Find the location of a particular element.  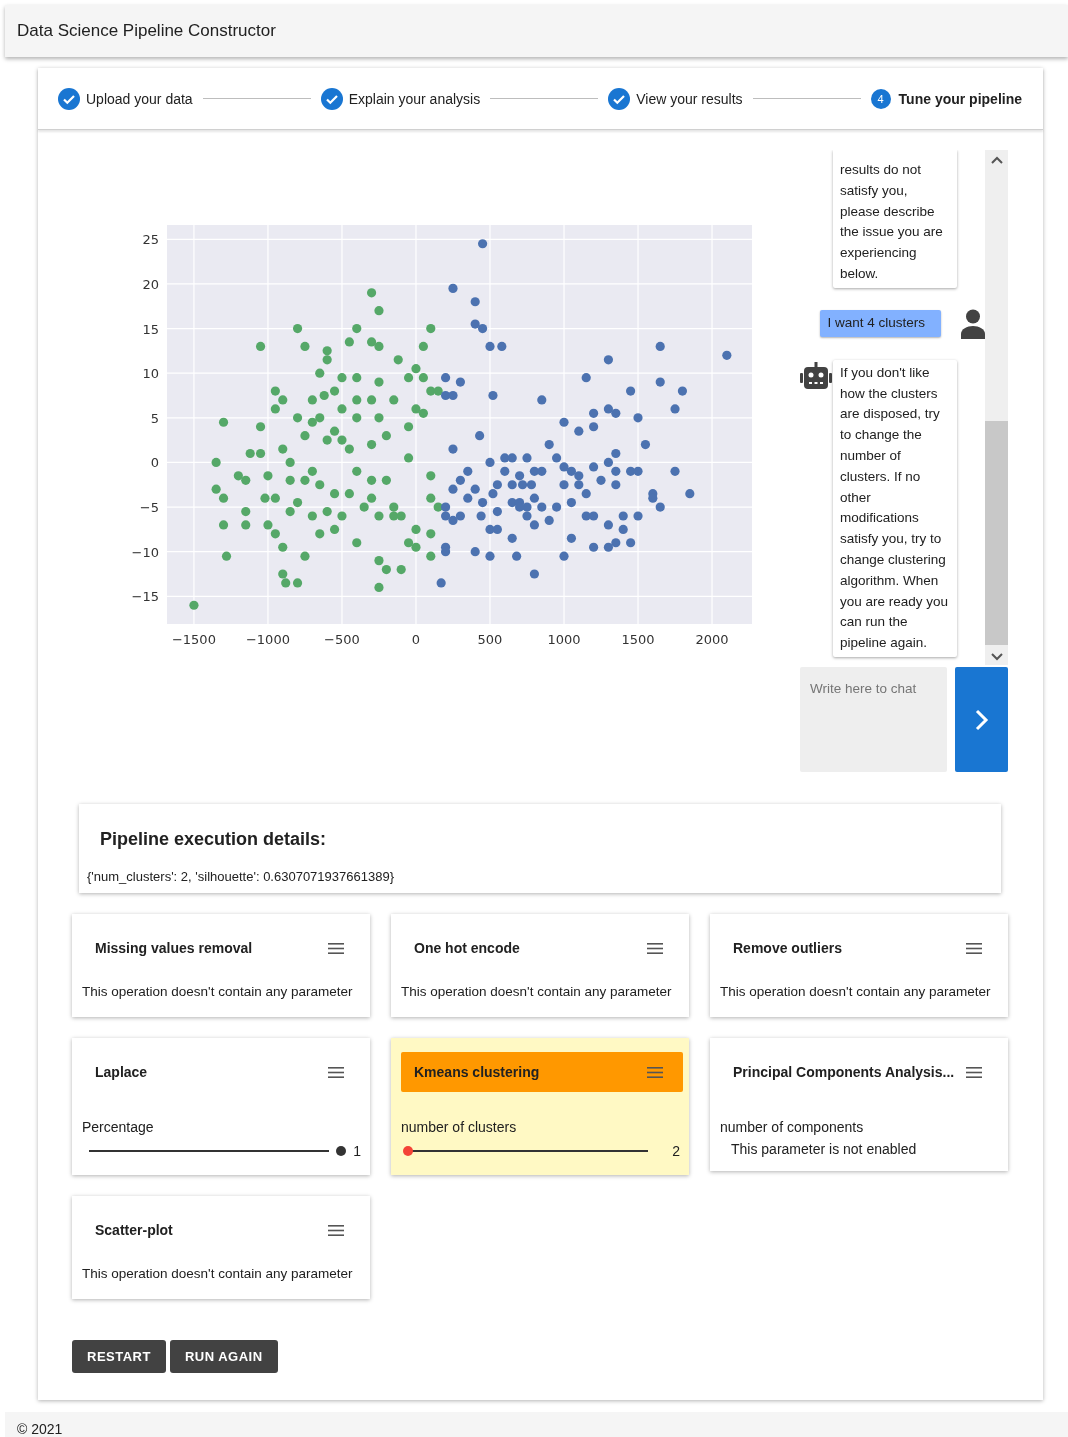

parameter-label: Percentage is located at coordinates (118, 1127).